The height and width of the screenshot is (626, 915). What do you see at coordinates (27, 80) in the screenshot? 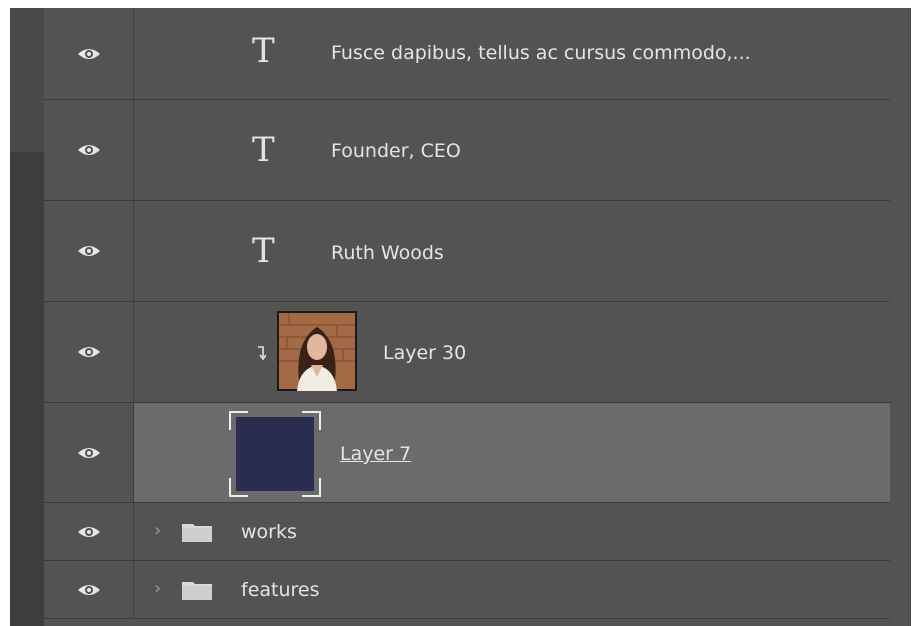
I see `scrollbar-thumb` at bounding box center [27, 80].